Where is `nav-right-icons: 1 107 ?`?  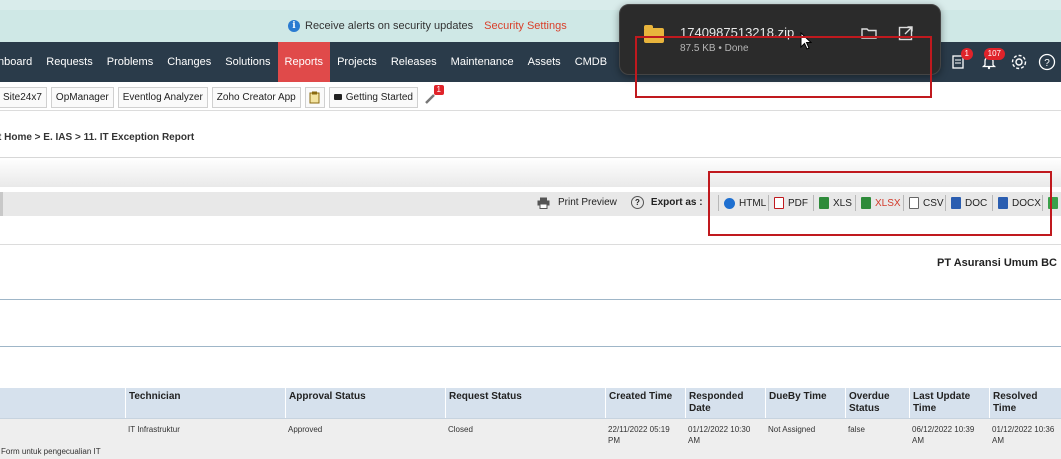 nav-right-icons: 1 107 ? is located at coordinates (1003, 62).